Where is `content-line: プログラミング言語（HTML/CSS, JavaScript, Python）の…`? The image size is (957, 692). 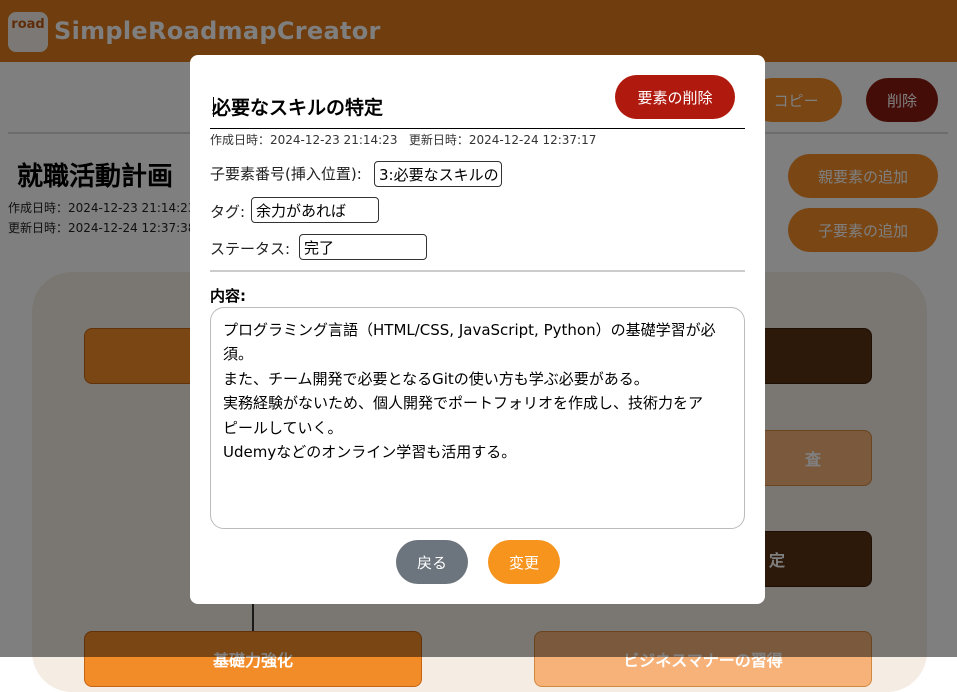 content-line: プログラミング言語（HTML/CSS, JavaScript, Python）の… is located at coordinates (469, 330).